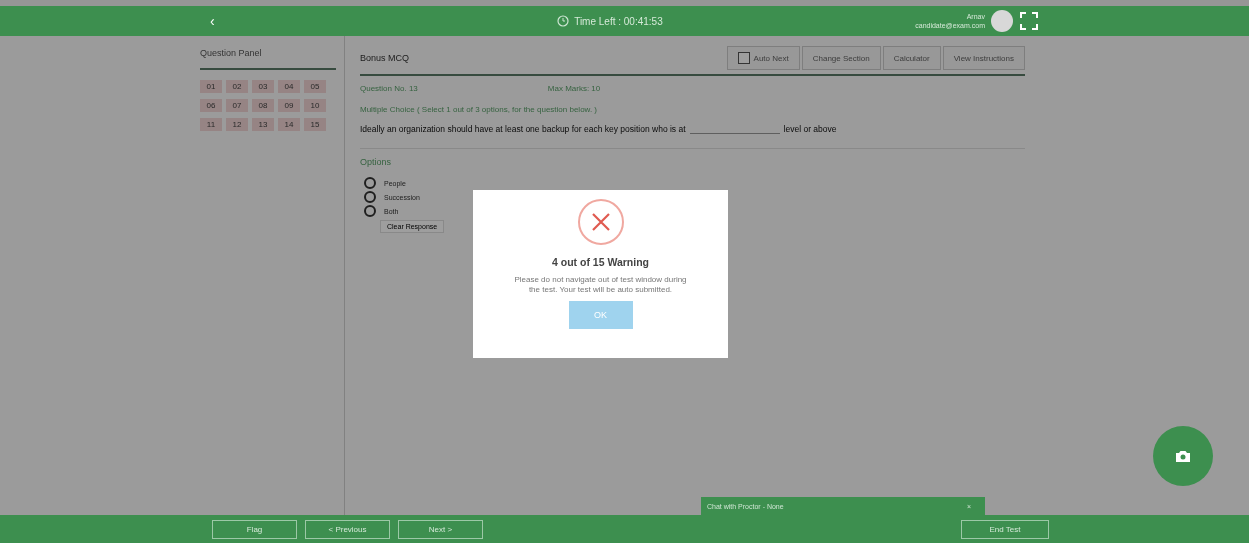  Describe the element at coordinates (618, 21) in the screenshot. I see `timer-text: Time Left : 00:41:53` at that location.